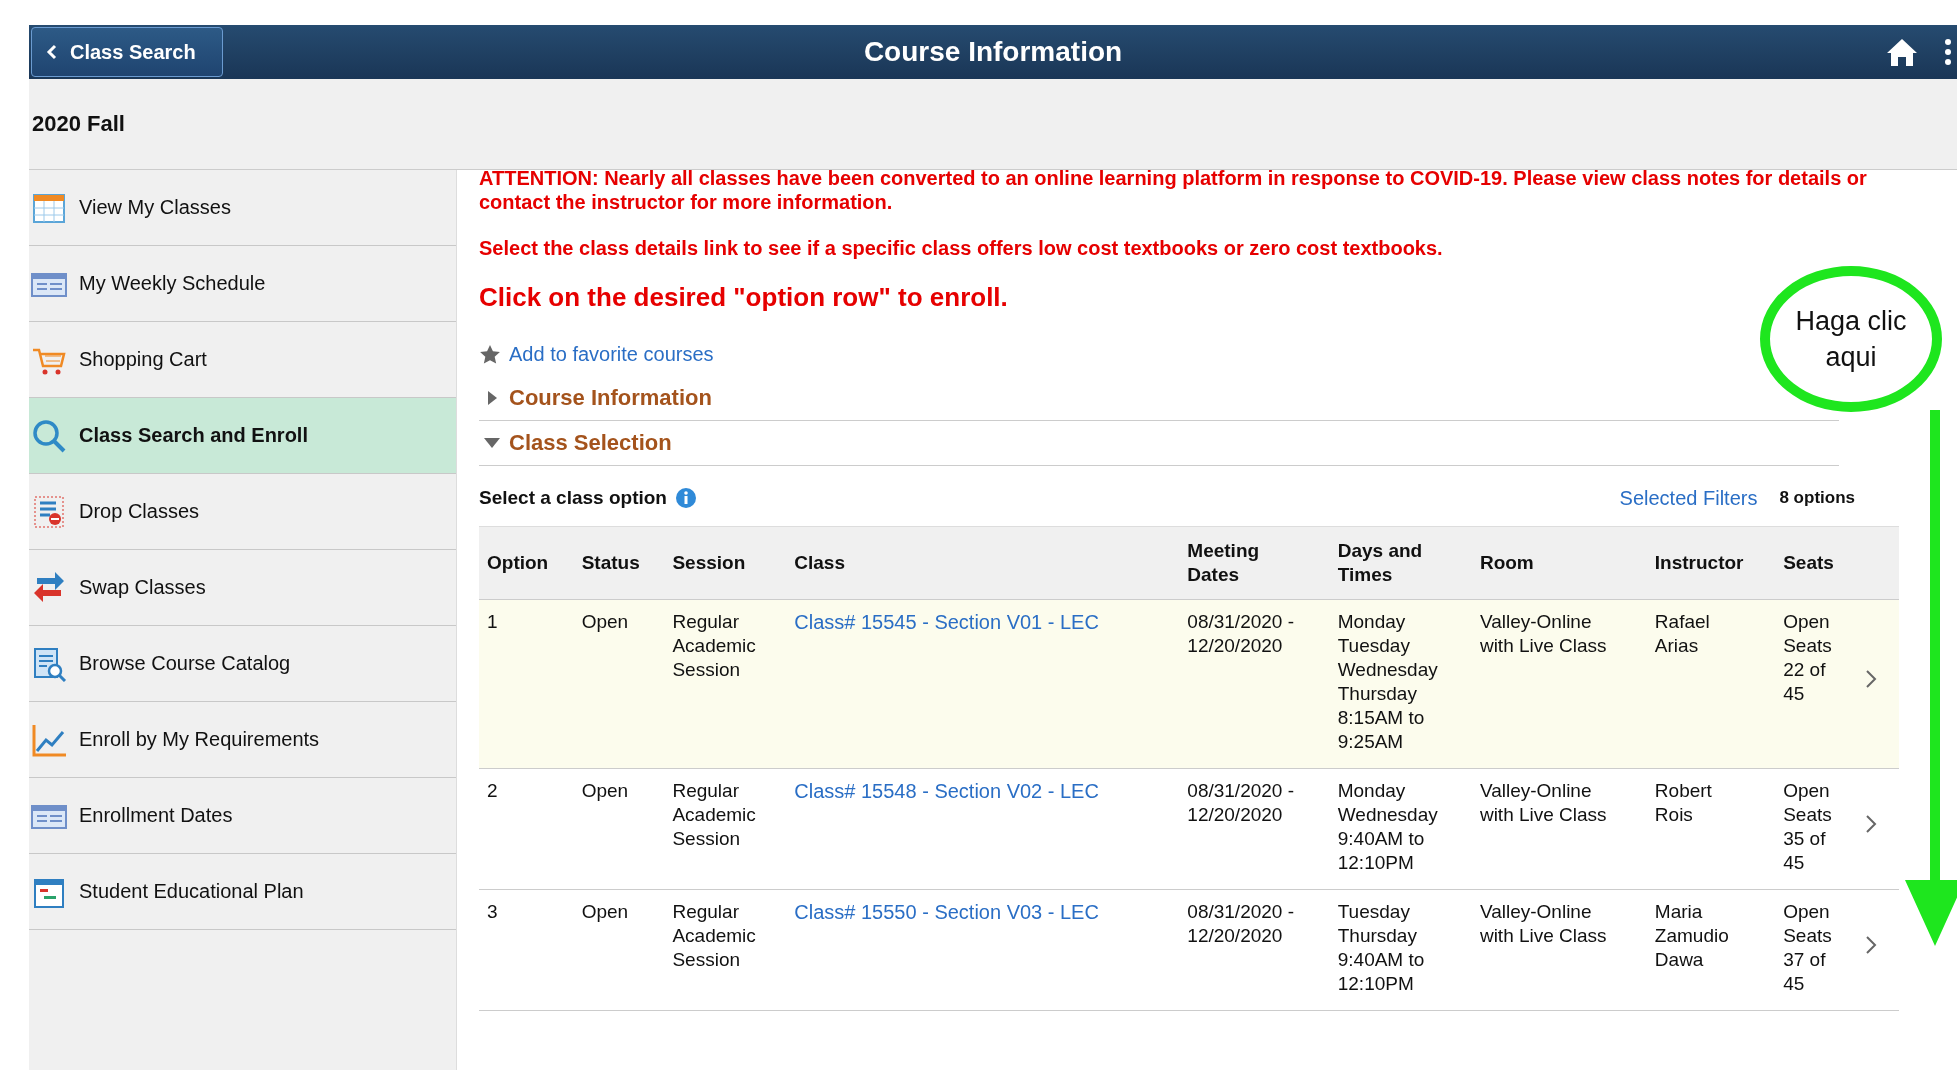 Image resolution: width=1957 pixels, height=1073 pixels. I want to click on option-row, so click(1189, 684).